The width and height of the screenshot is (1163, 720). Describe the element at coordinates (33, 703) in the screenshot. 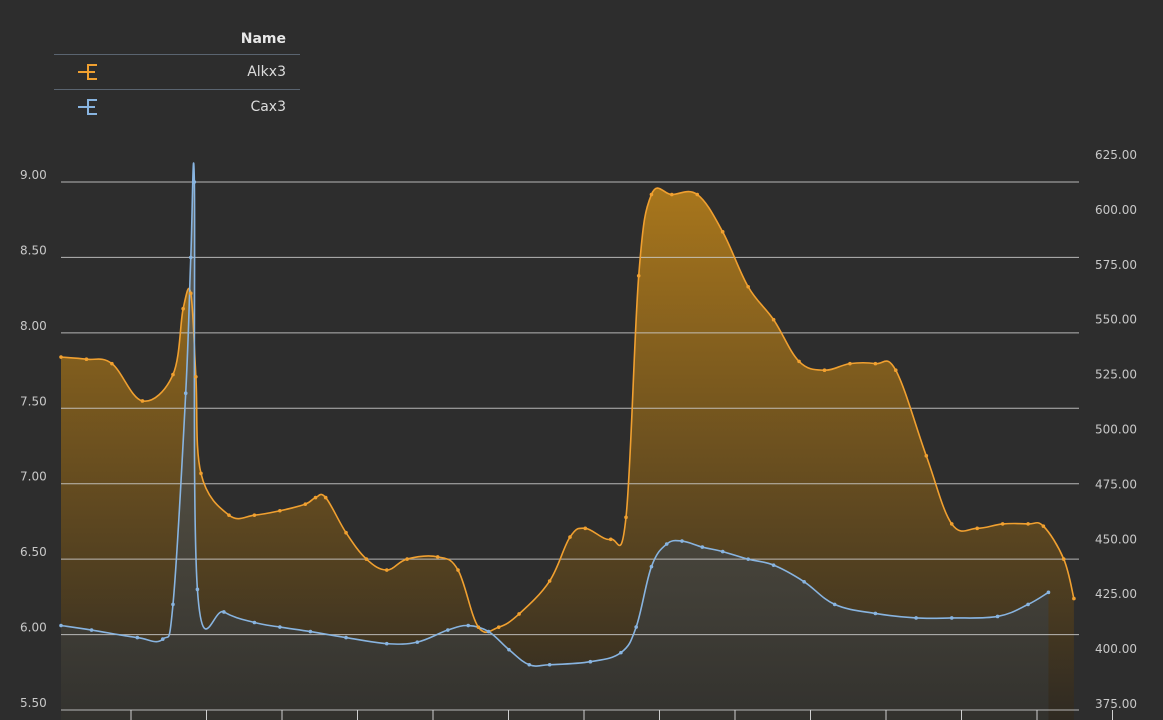

I see `y-left-tick-label: 5.50` at that location.